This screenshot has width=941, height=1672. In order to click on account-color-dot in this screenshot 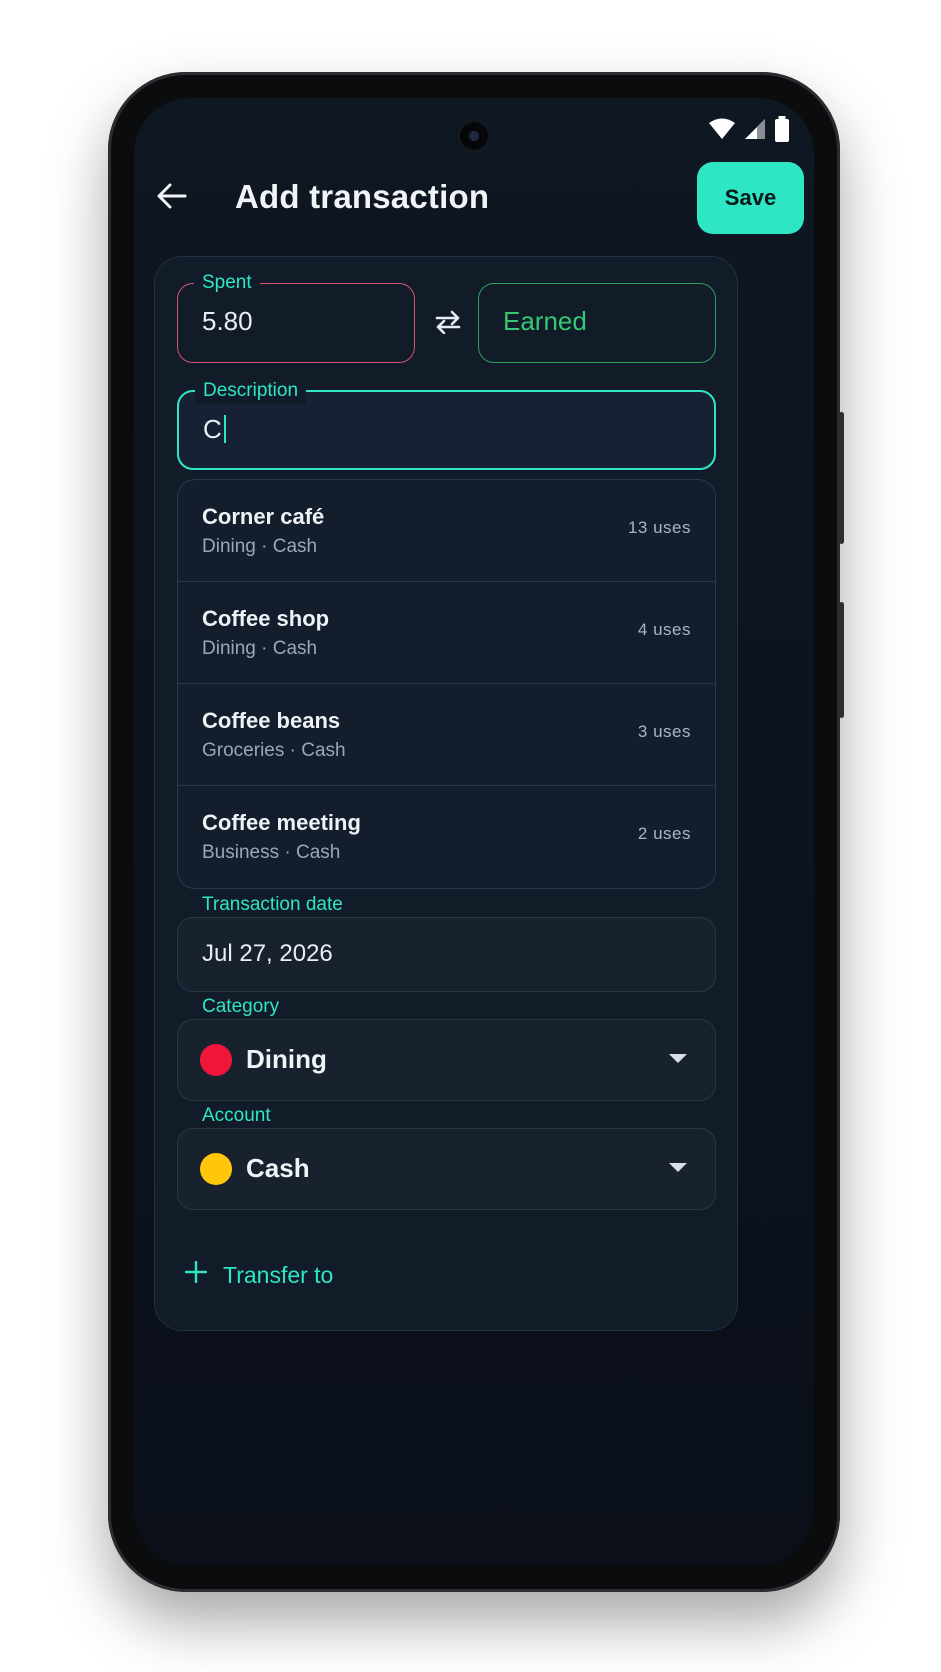, I will do `click(216, 1169)`.